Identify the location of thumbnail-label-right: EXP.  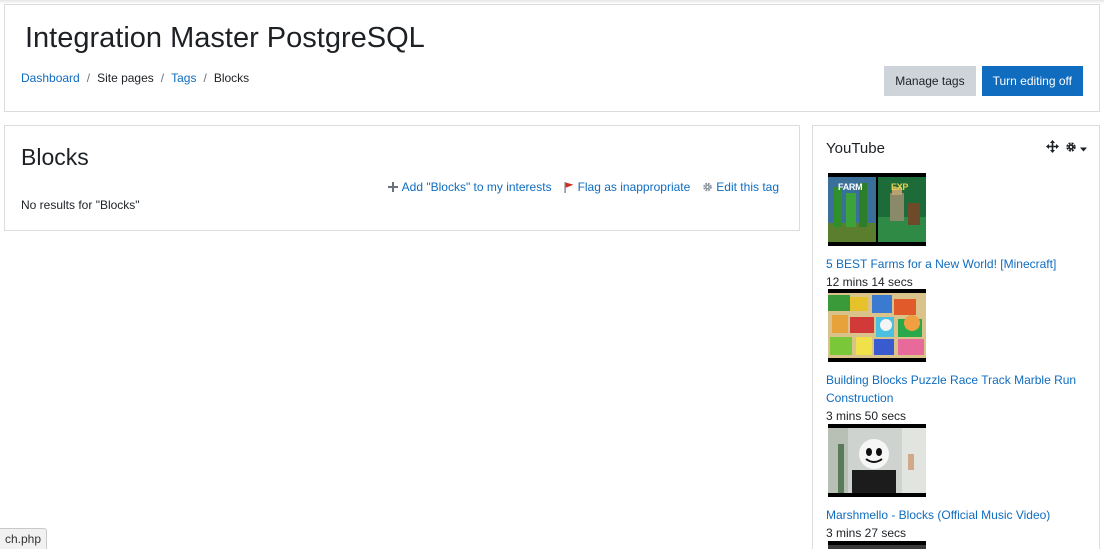
(900, 187).